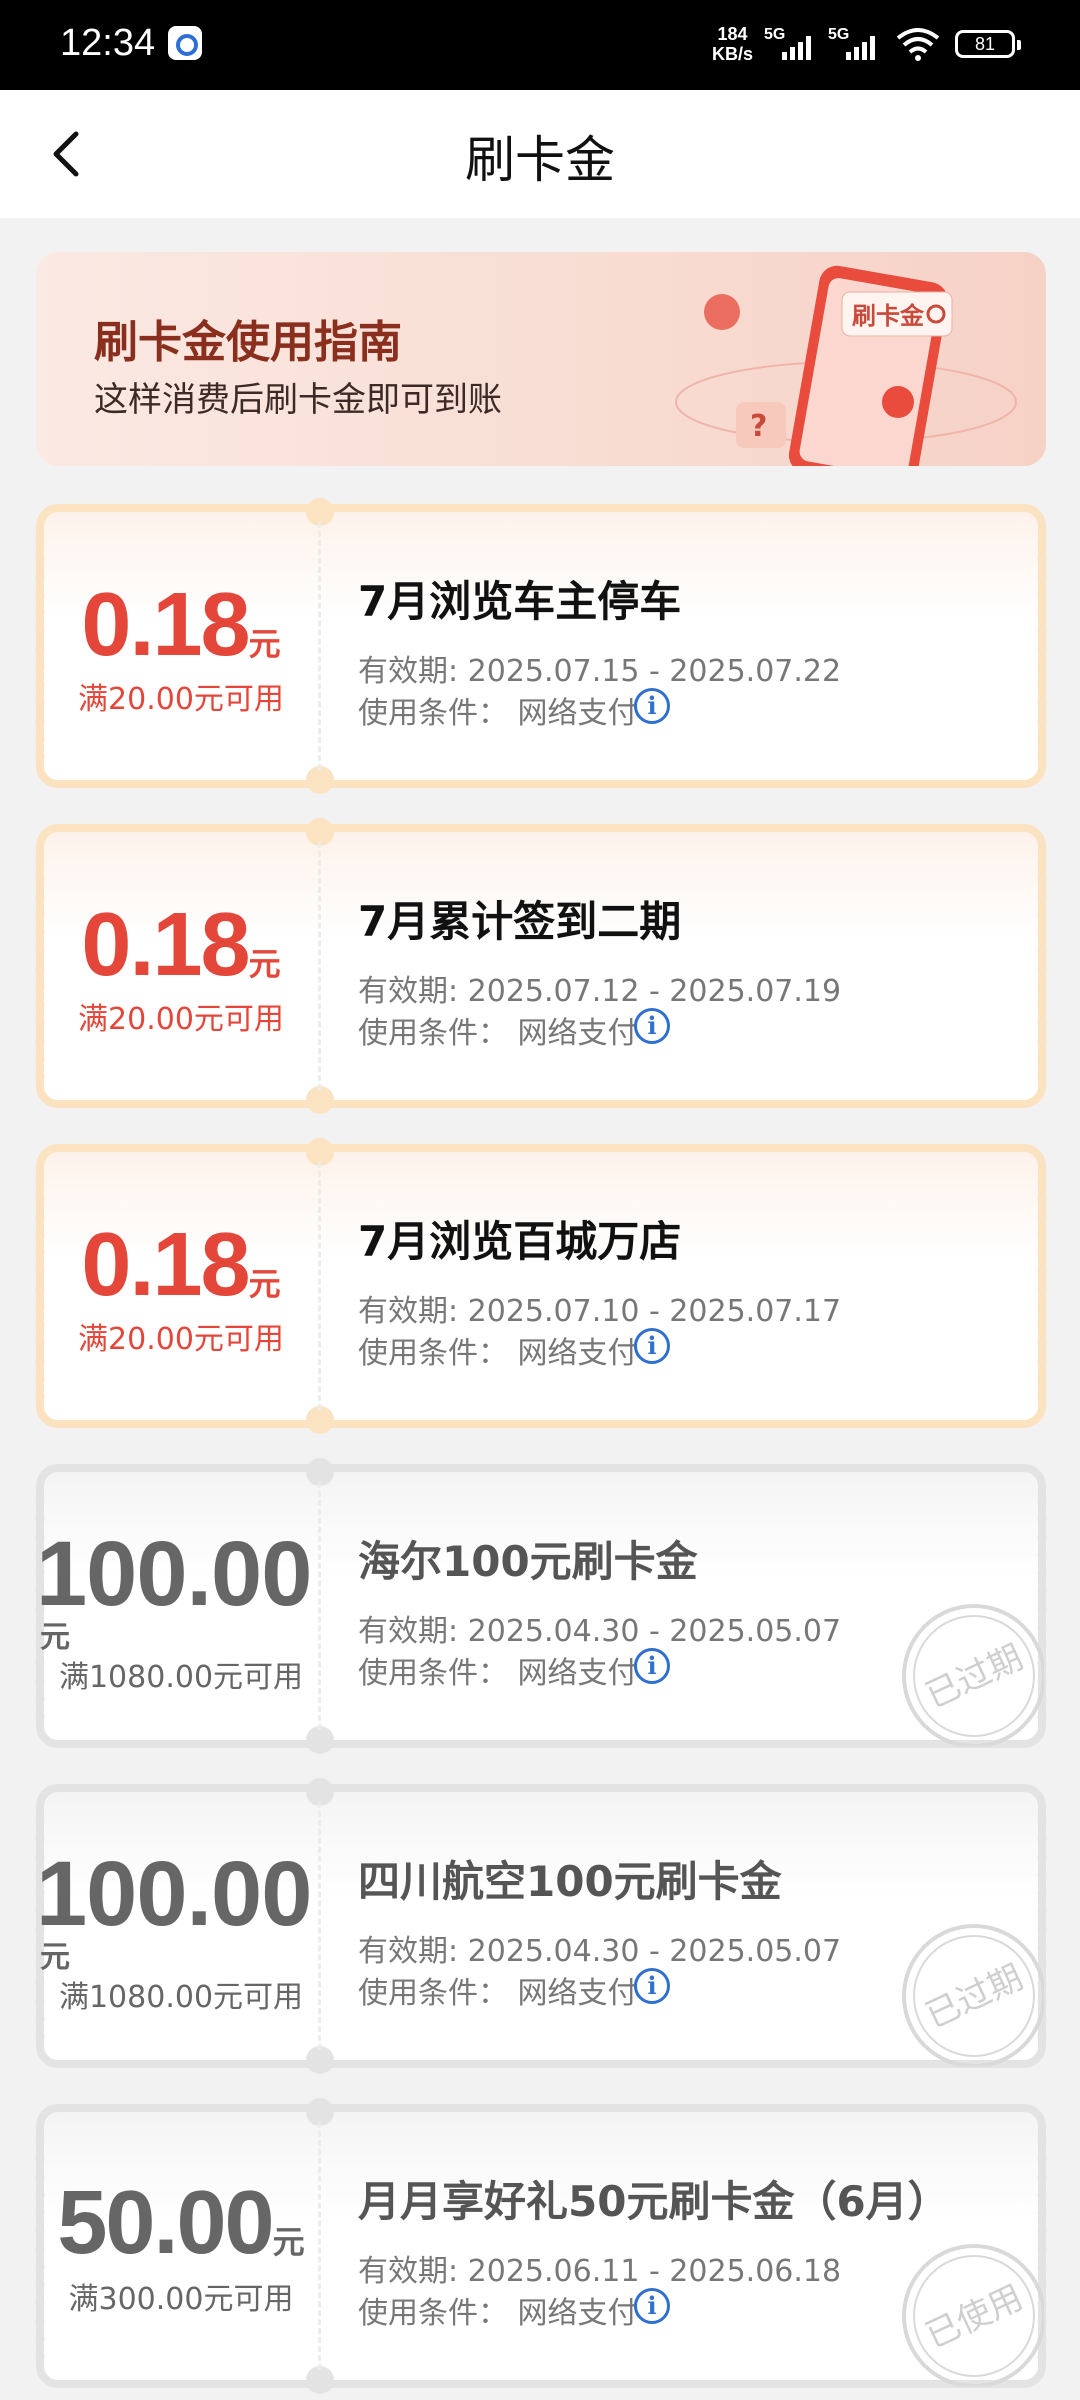  Describe the element at coordinates (918, 44) in the screenshot. I see `wifi-icon` at that location.